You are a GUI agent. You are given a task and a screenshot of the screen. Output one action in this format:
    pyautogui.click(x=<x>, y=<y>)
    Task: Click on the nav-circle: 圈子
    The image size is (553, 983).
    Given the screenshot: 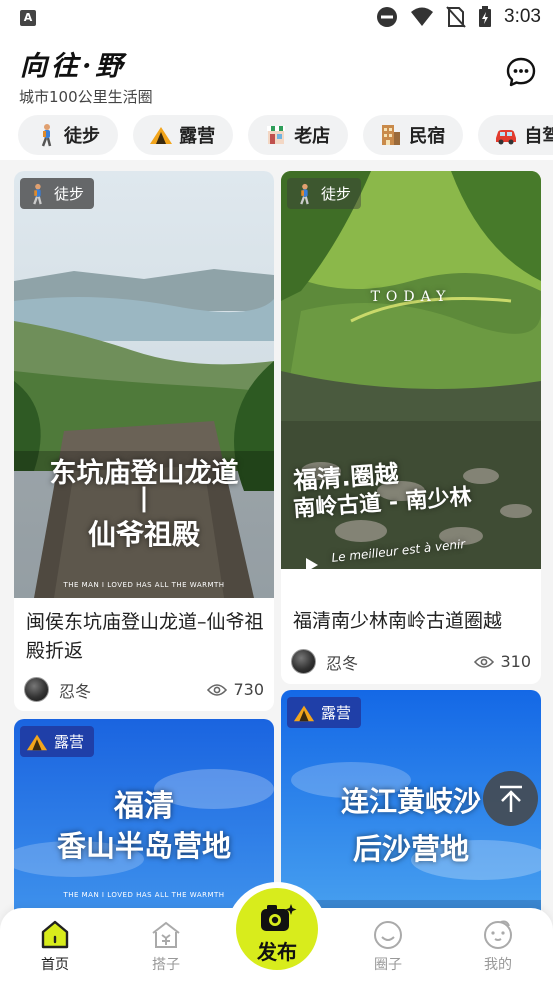 What is the action you would take?
    pyautogui.click(x=388, y=946)
    